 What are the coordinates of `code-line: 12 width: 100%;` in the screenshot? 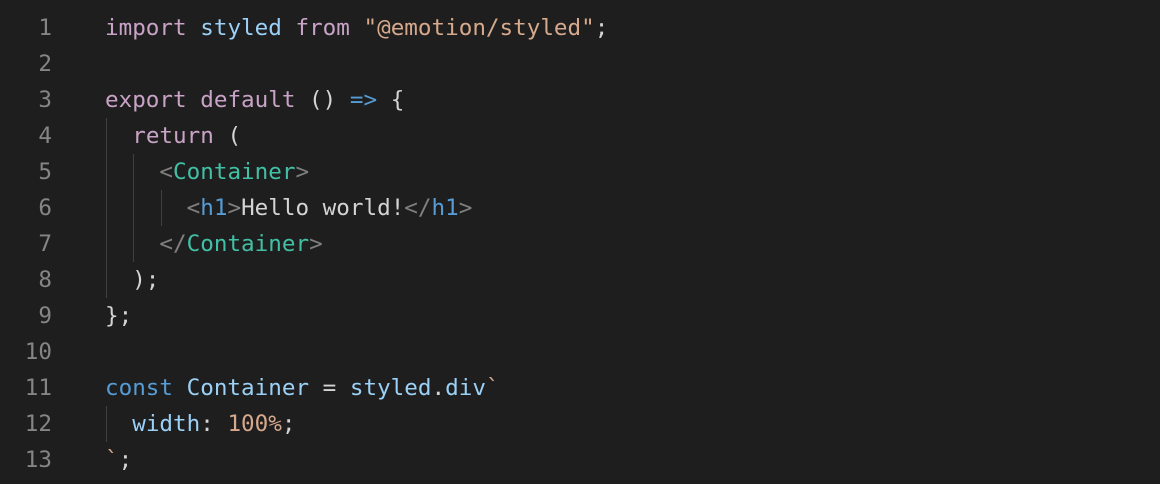 It's located at (580, 424).